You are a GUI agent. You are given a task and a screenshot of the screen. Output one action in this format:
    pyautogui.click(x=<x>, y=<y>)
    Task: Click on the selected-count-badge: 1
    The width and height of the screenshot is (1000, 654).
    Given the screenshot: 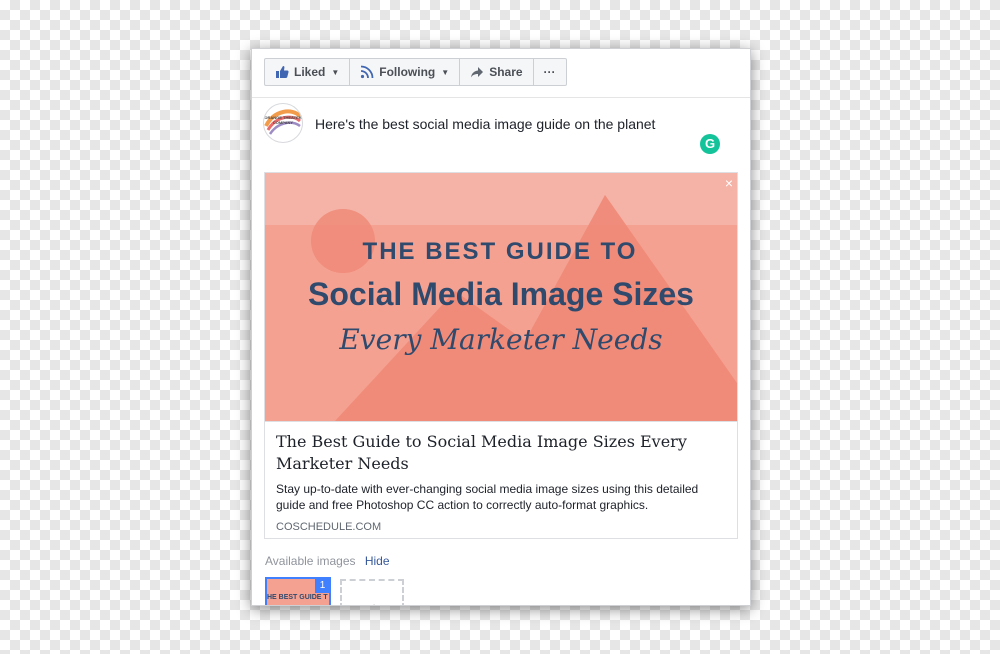 What is the action you would take?
    pyautogui.click(x=322, y=586)
    